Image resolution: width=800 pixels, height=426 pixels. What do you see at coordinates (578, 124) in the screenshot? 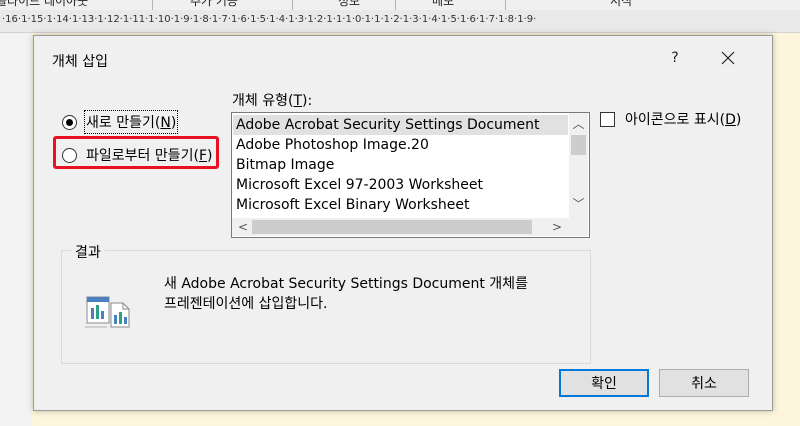
I see `scroll-up-icon: ︿` at bounding box center [578, 124].